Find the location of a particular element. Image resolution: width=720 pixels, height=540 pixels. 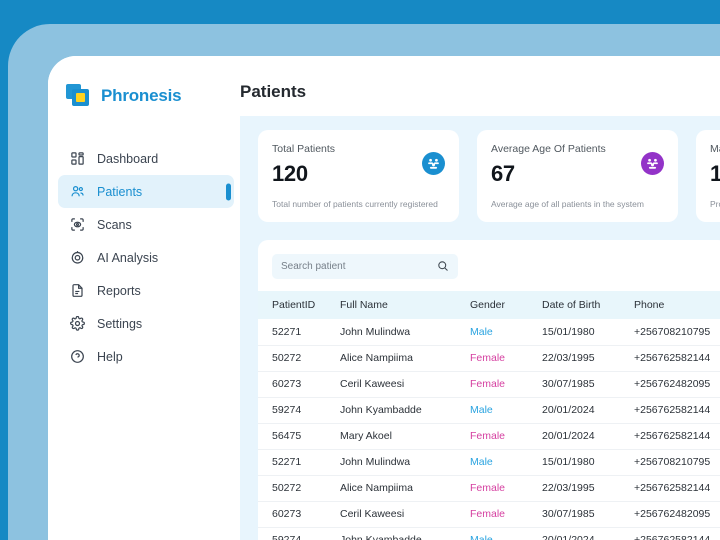

sidebar-item-dashboard: Dashboard is located at coordinates (146, 158).